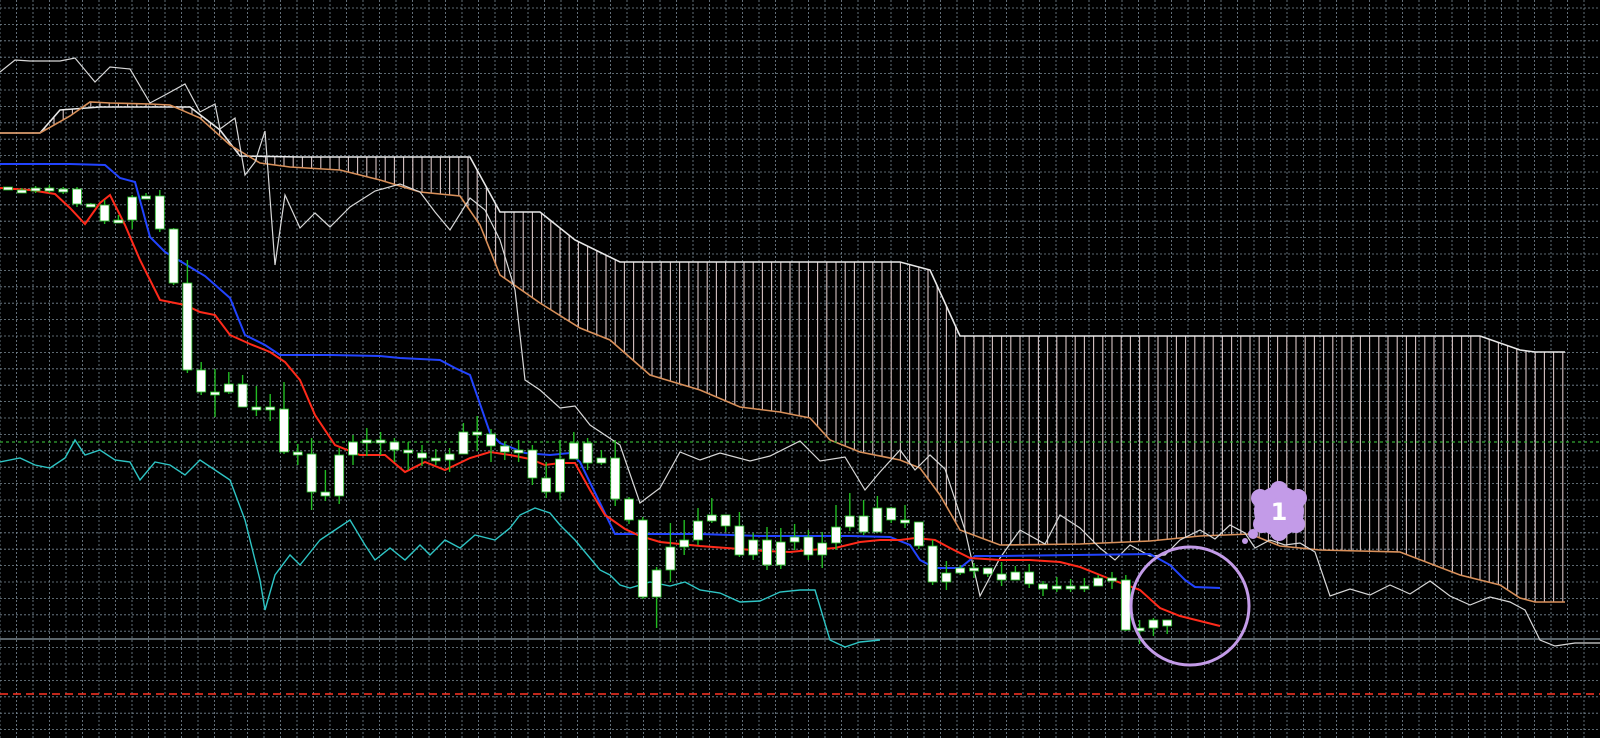  Describe the element at coordinates (1218, 574) in the screenshot. I see `annotation-layer: 1` at that location.